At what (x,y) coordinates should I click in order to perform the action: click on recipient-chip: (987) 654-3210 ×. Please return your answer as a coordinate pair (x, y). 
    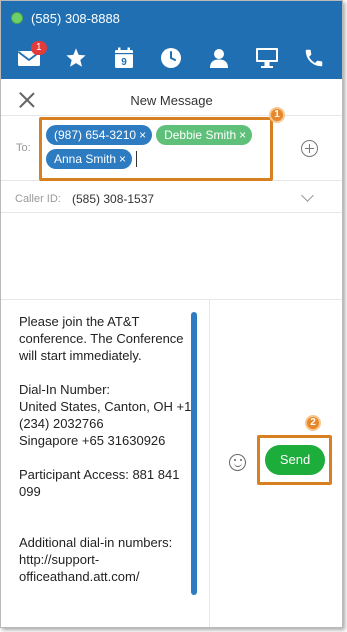
    Looking at the image, I should click on (99, 135).